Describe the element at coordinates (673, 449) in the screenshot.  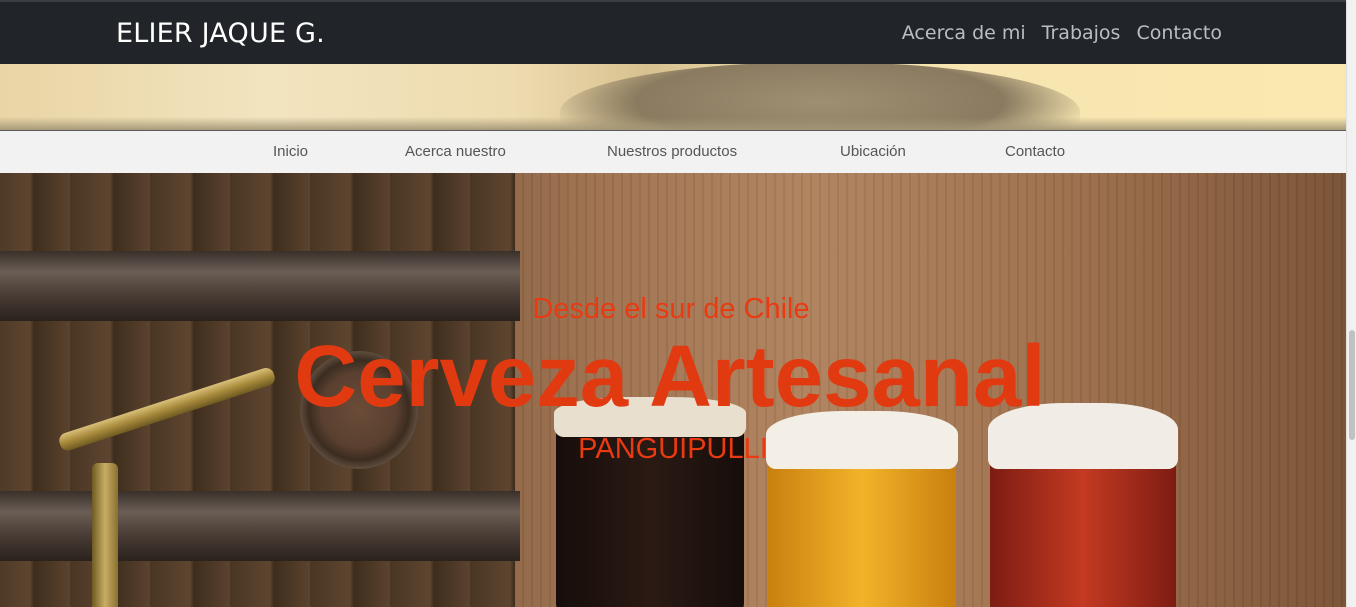
I see `hero-location: PANGUIPULLI` at that location.